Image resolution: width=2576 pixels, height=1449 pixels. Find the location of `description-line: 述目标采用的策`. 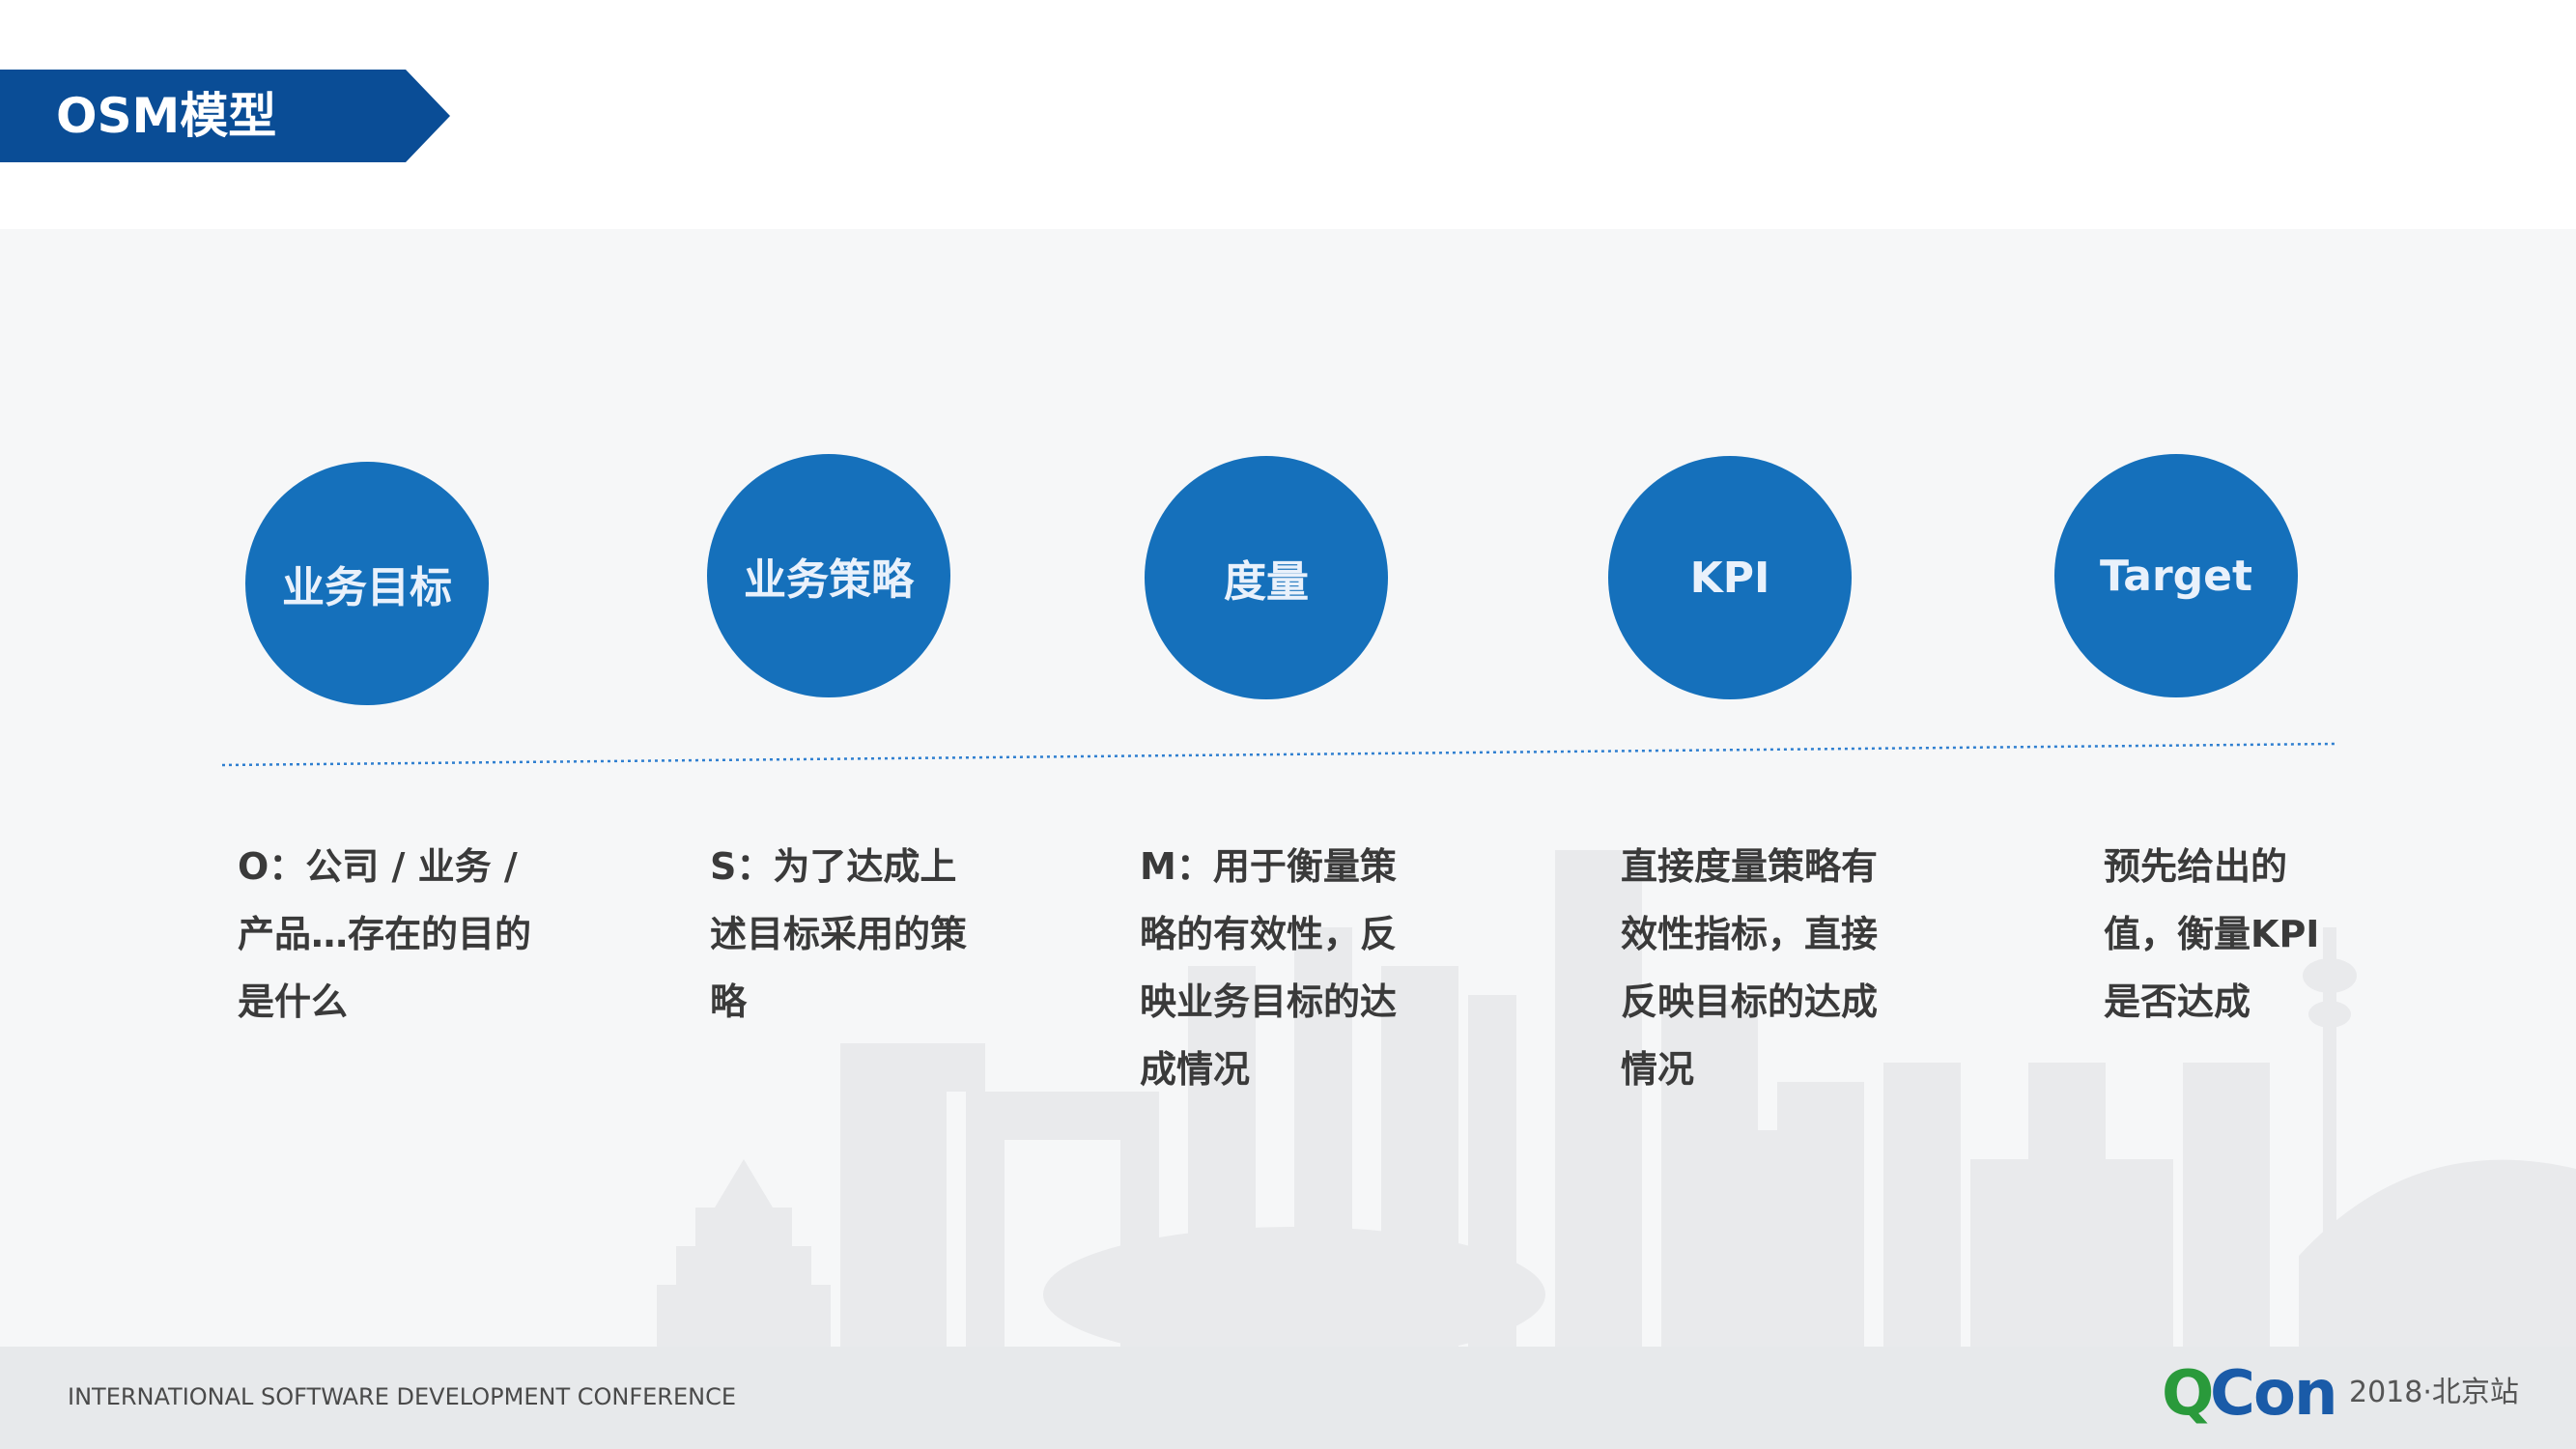

description-line: 述目标采用的策 is located at coordinates (839, 934).